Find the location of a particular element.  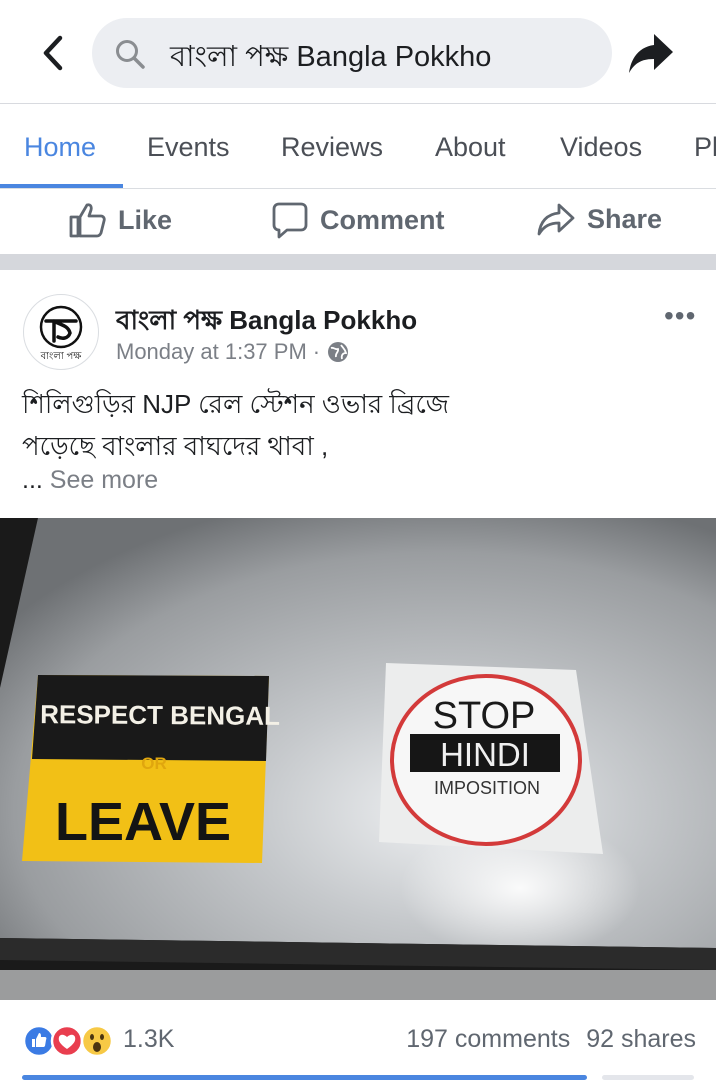

share-label: Share is located at coordinates (625, 218).